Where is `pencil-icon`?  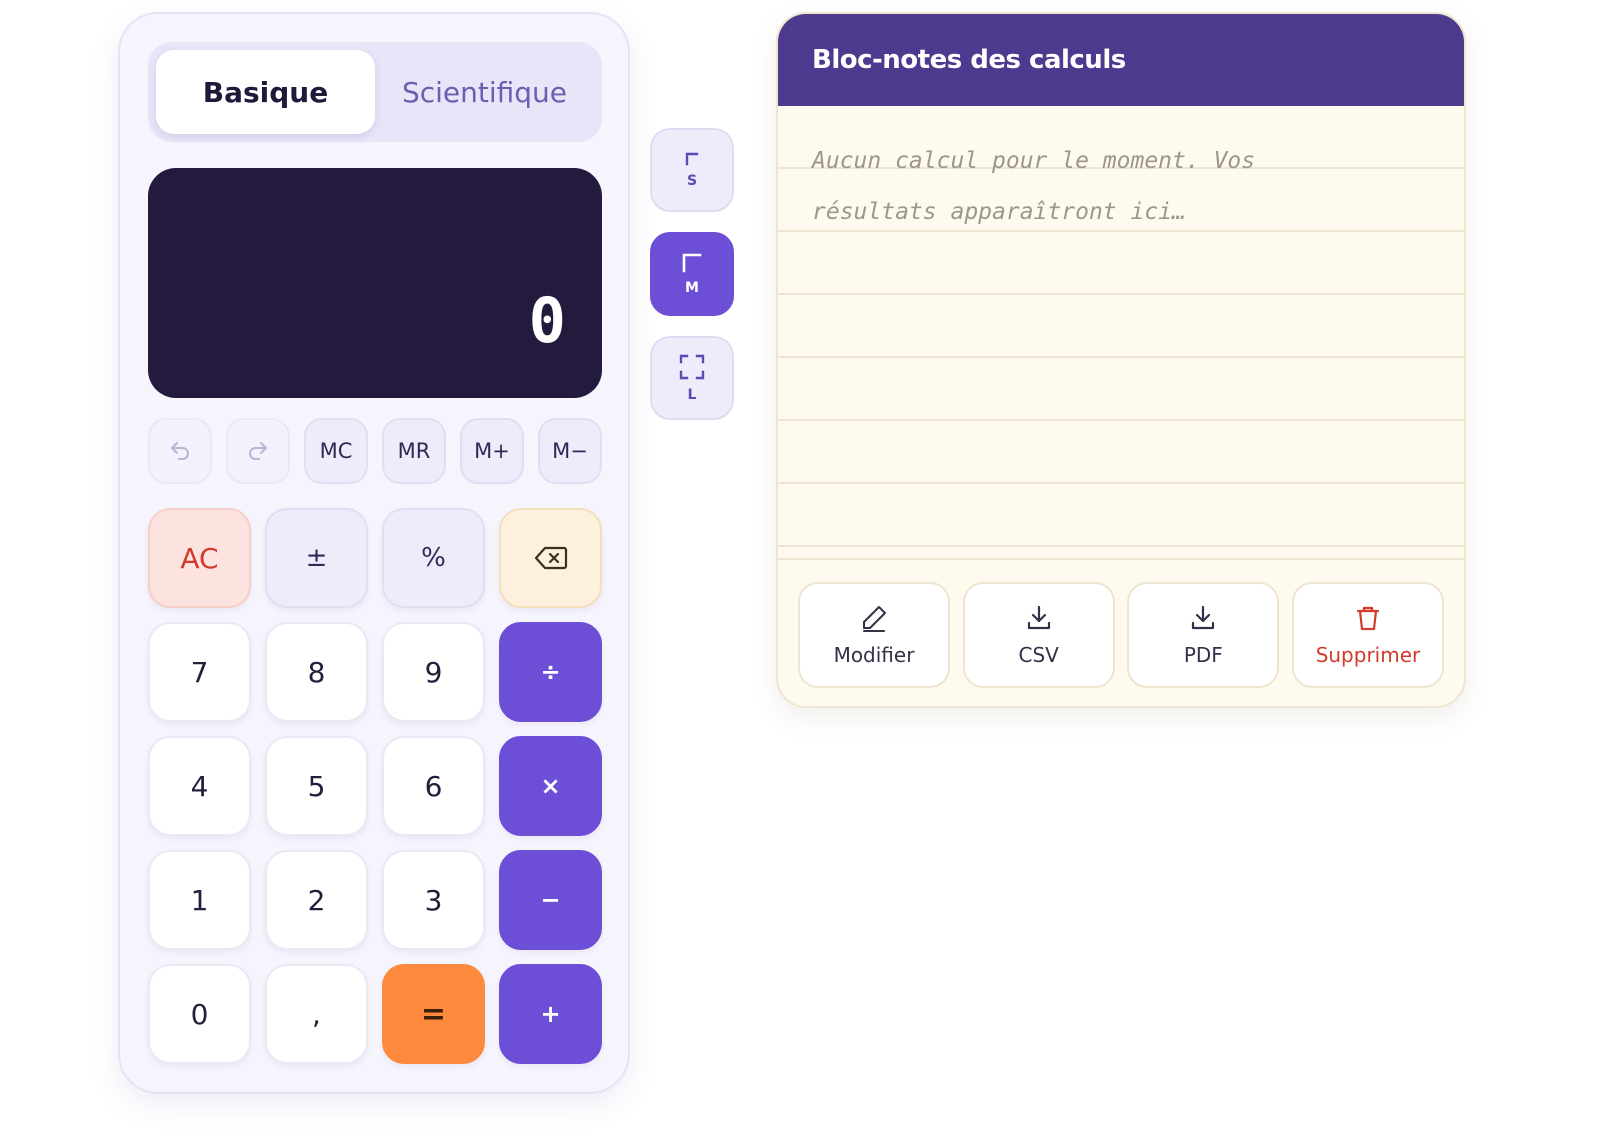 pencil-icon is located at coordinates (874, 619).